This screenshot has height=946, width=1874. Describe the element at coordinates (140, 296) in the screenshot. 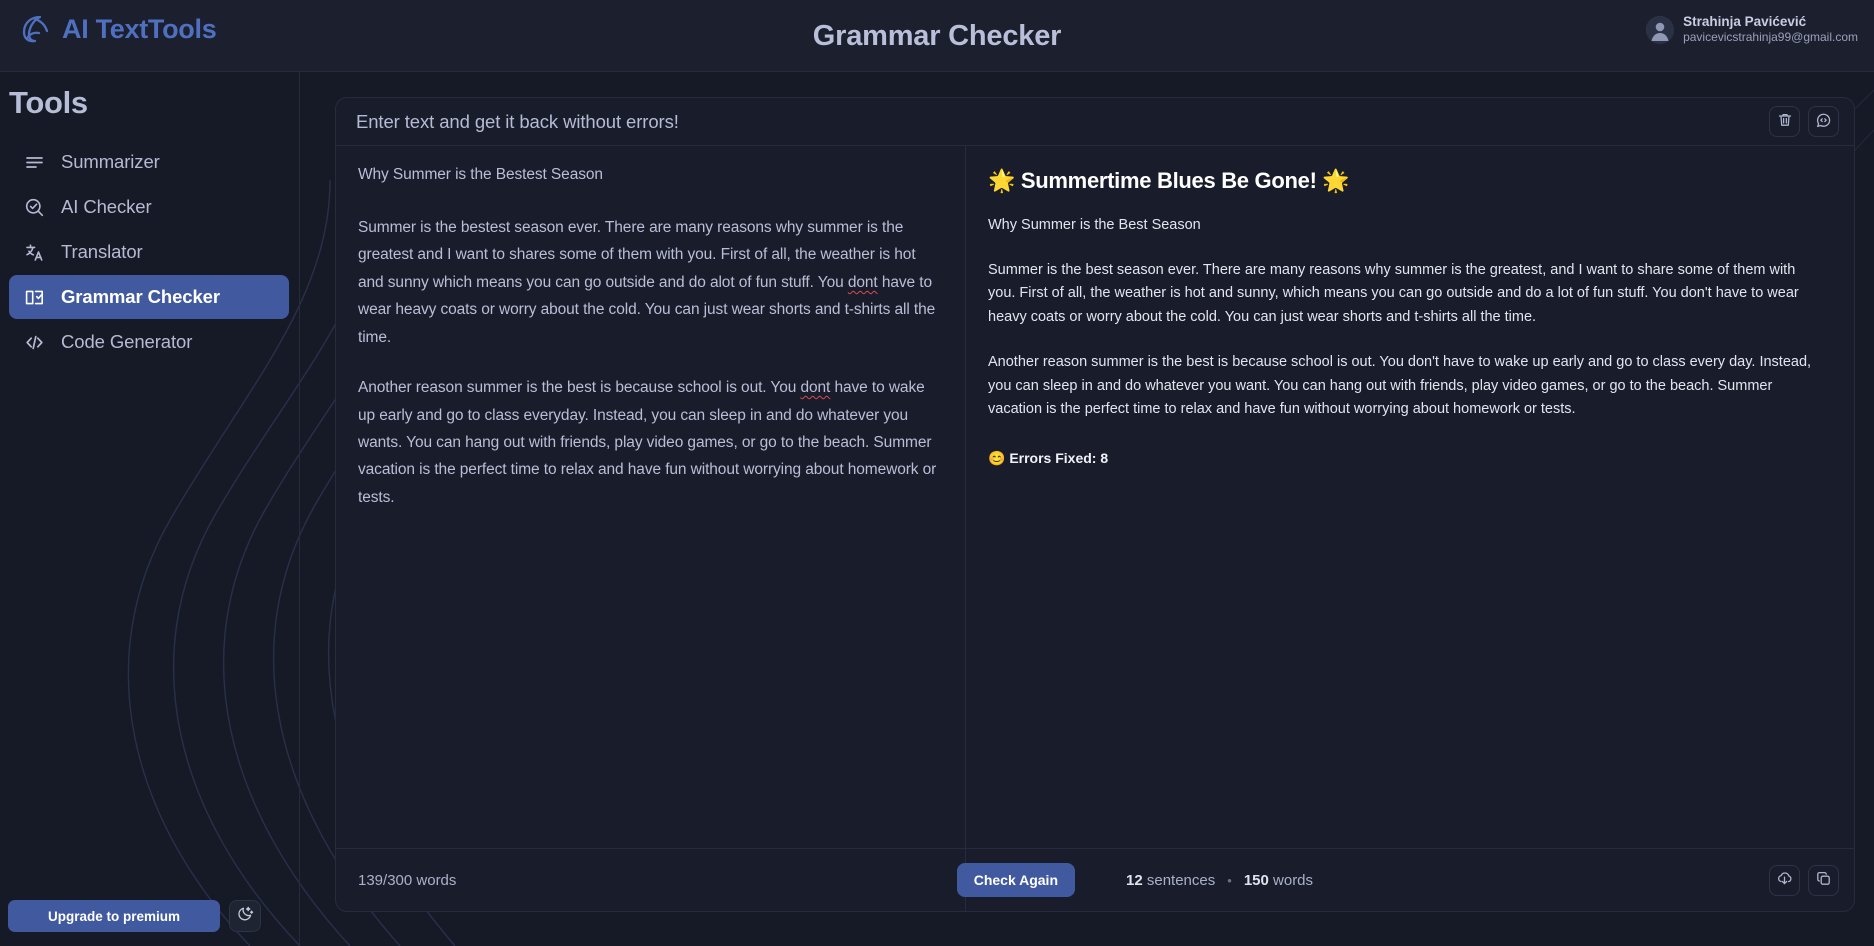

I see `sidebar-item-label: Grammar Checker` at that location.